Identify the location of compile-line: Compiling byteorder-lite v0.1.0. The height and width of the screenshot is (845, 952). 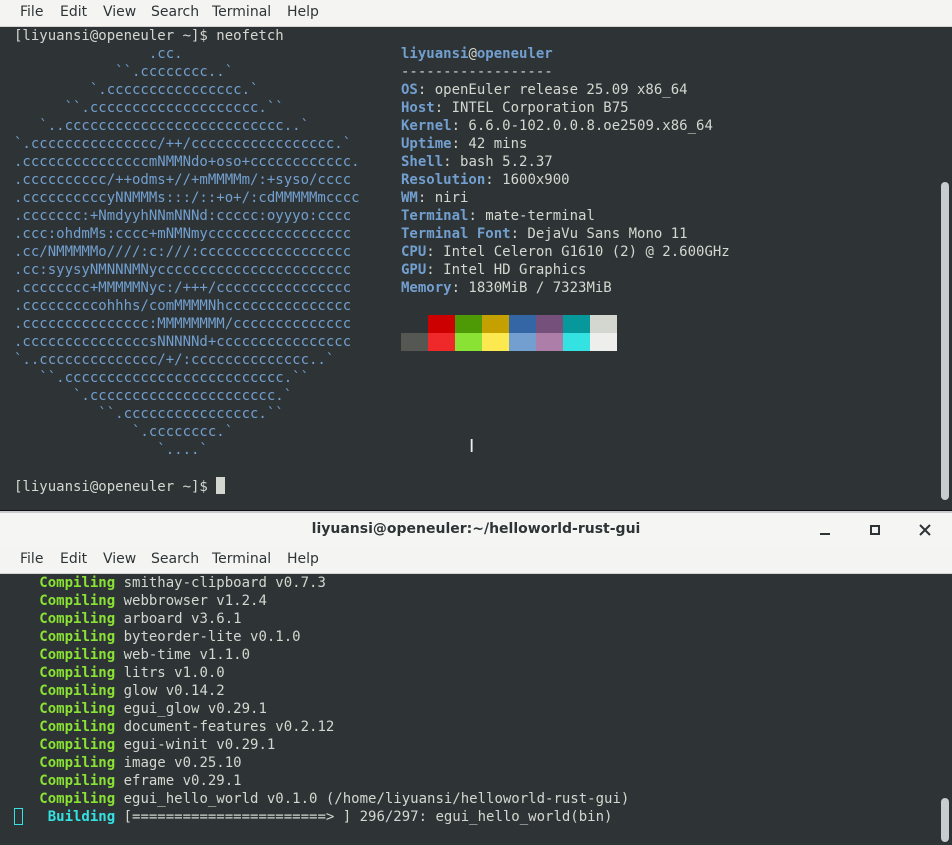
(157, 637).